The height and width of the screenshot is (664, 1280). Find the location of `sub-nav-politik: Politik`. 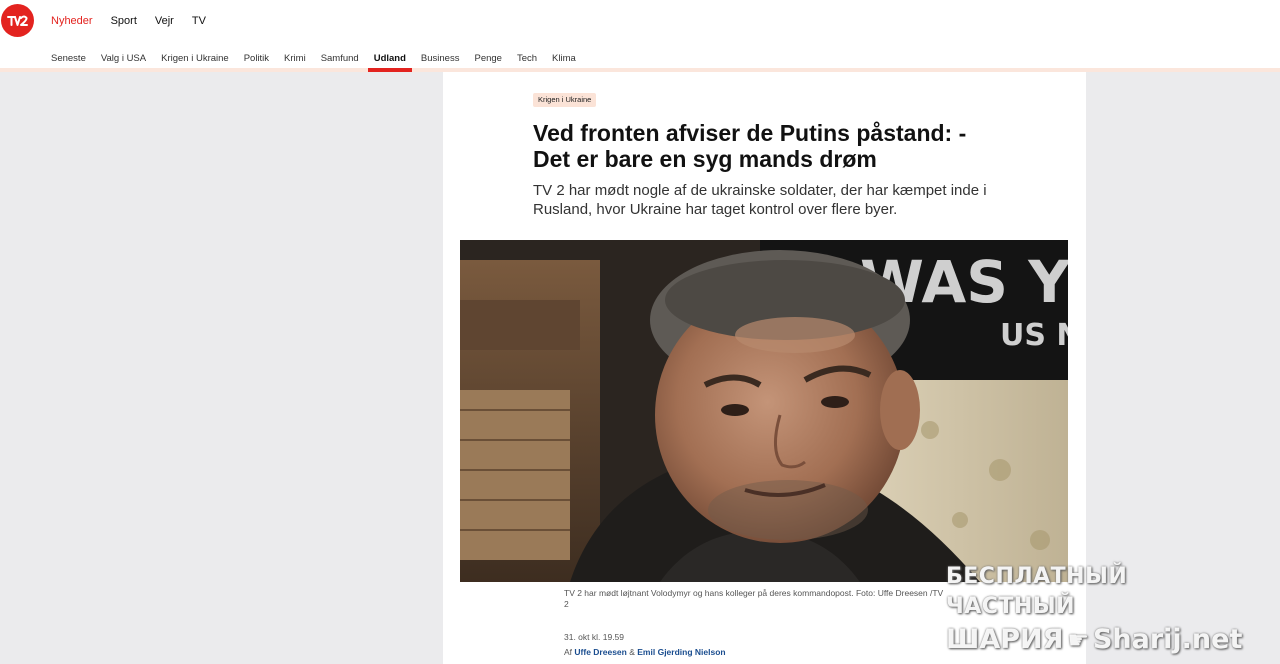

sub-nav-politik: Politik is located at coordinates (256, 59).